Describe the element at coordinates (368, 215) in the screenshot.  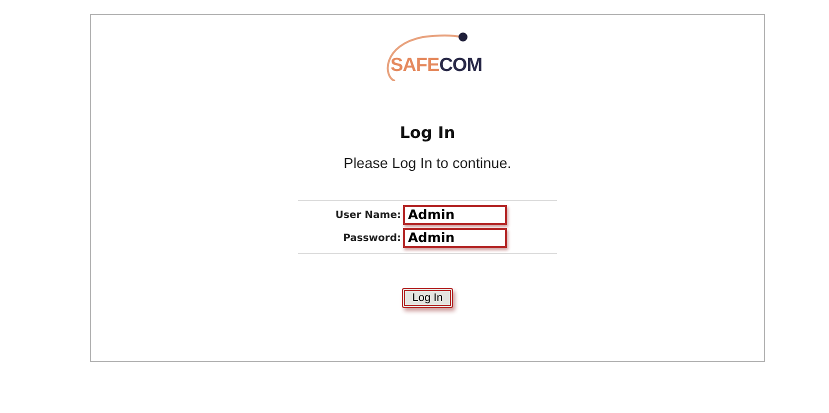
I see `field-label: User Name:` at that location.